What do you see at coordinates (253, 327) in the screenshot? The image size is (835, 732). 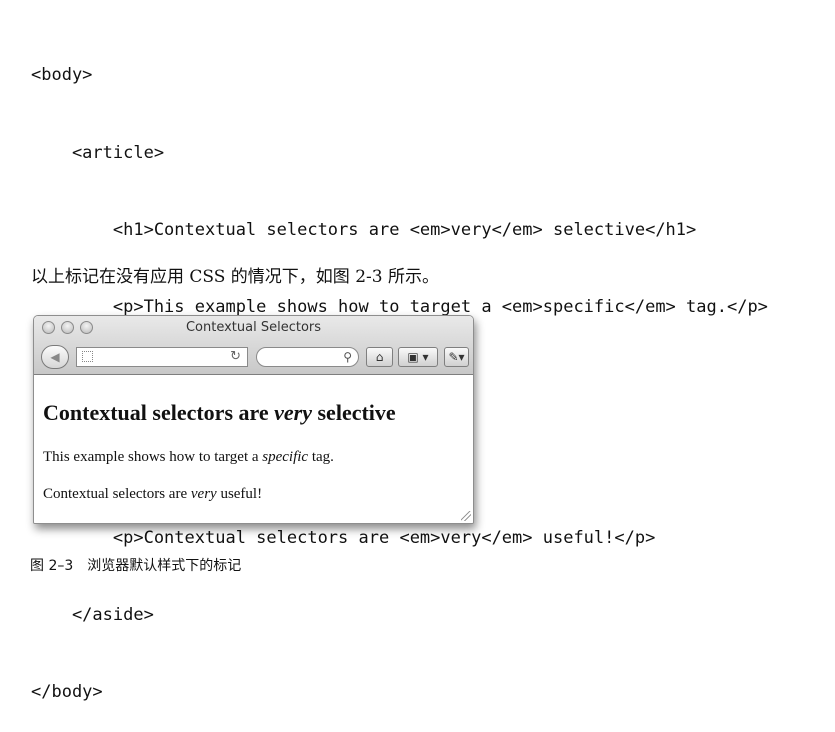 I see `window-title: Contextual Selectors` at bounding box center [253, 327].